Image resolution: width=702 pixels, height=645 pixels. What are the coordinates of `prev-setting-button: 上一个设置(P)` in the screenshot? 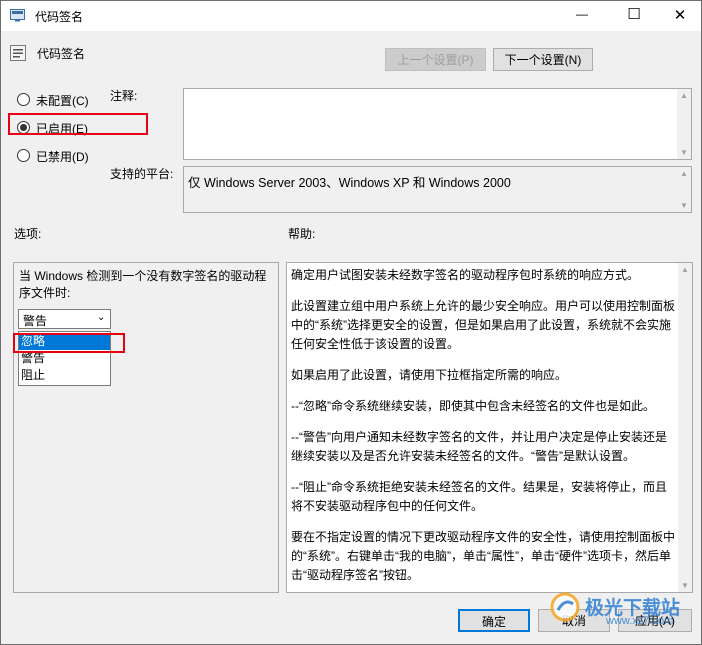 It's located at (435, 59).